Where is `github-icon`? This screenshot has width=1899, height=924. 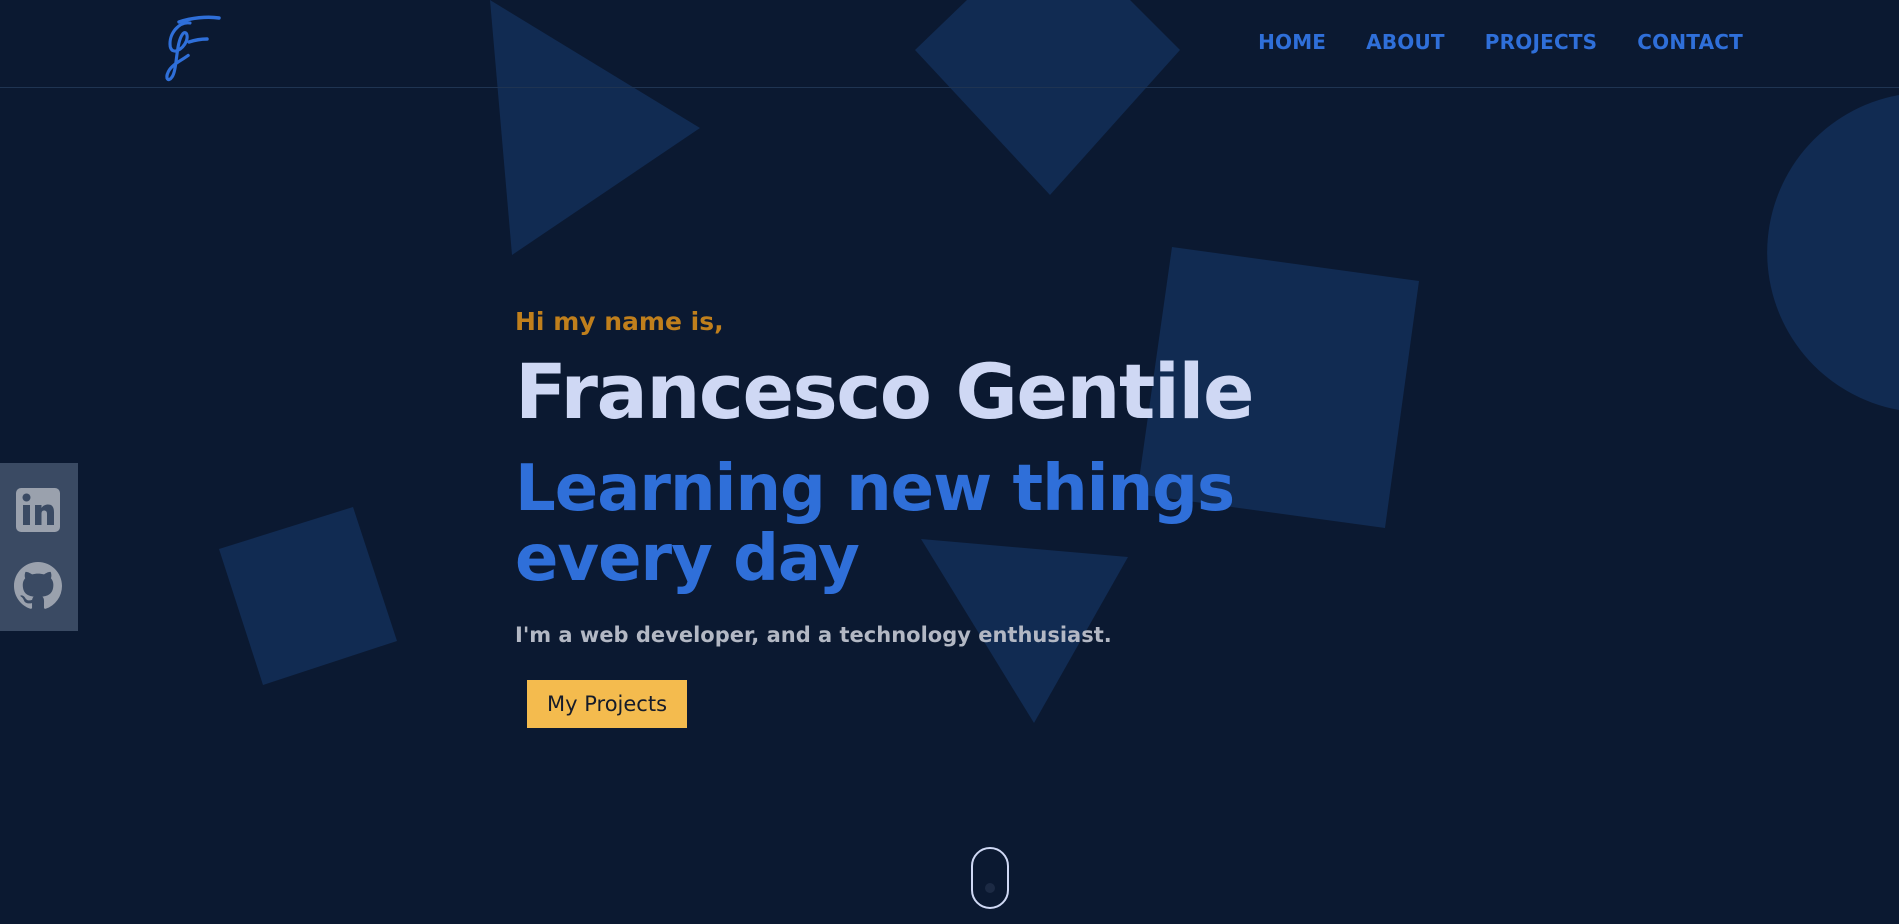
github-icon is located at coordinates (38, 586).